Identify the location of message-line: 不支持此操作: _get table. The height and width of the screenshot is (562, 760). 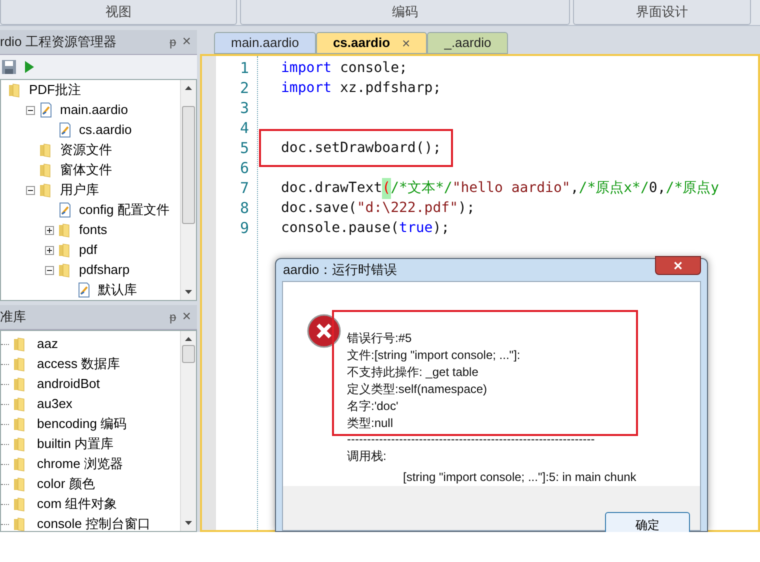
(413, 372).